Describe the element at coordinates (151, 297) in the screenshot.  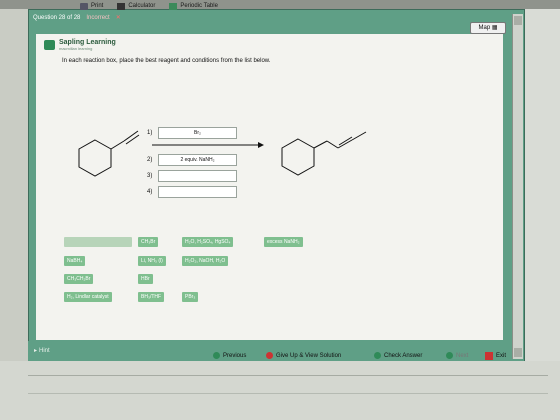
I see `reagent-tile: BH₃/THF` at that location.